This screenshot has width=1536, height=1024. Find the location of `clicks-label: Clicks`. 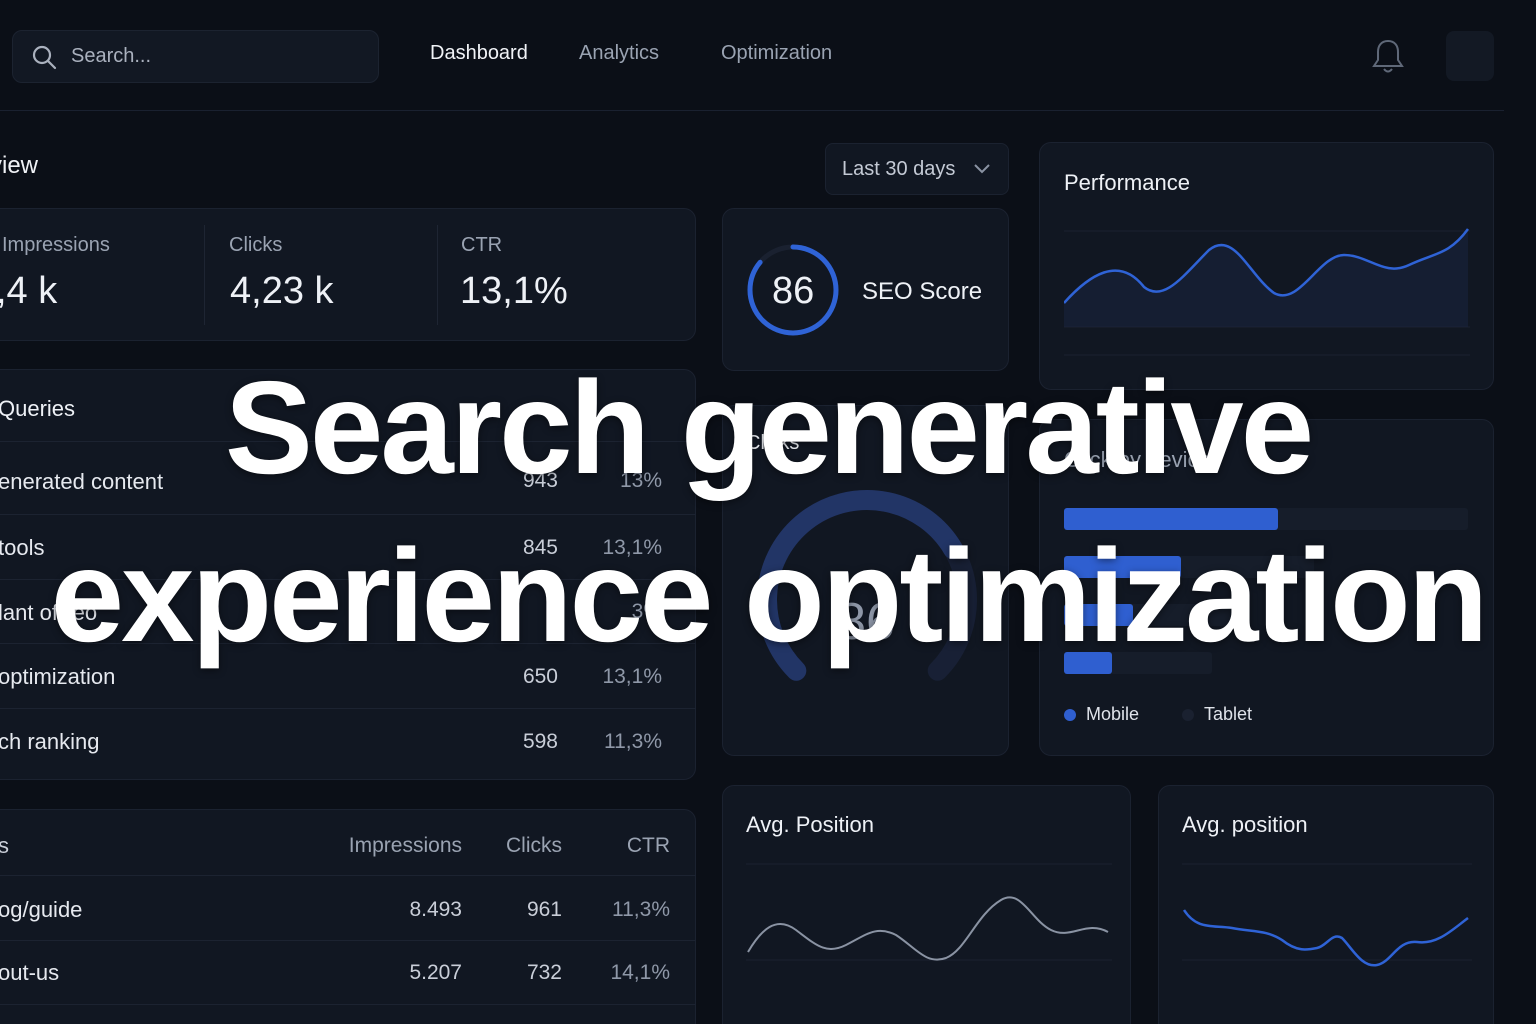

clicks-label: Clicks is located at coordinates (256, 245).